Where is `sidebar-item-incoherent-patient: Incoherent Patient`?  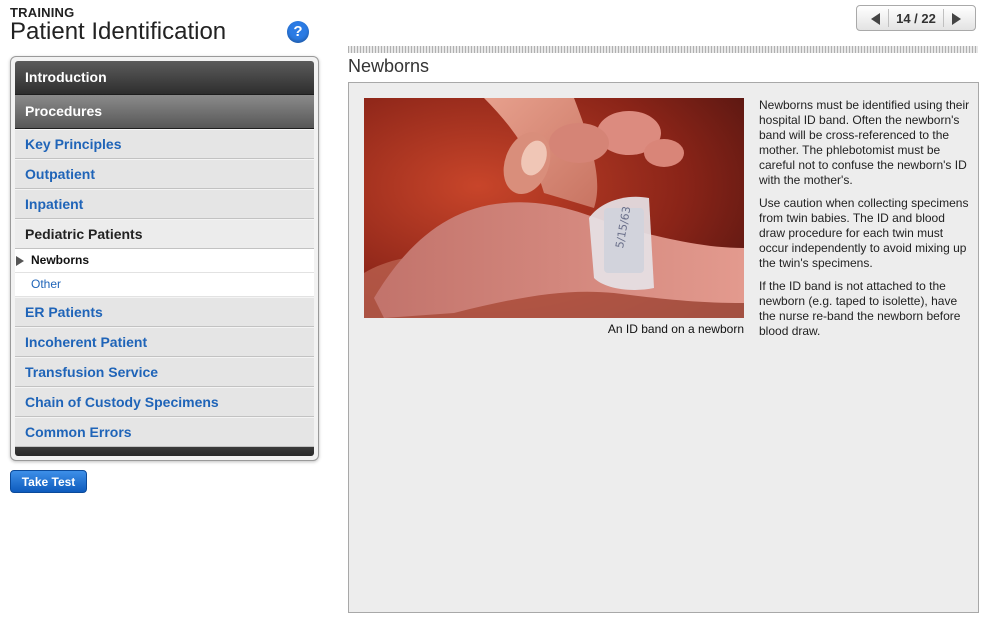 sidebar-item-incoherent-patient: Incoherent Patient is located at coordinates (164, 342).